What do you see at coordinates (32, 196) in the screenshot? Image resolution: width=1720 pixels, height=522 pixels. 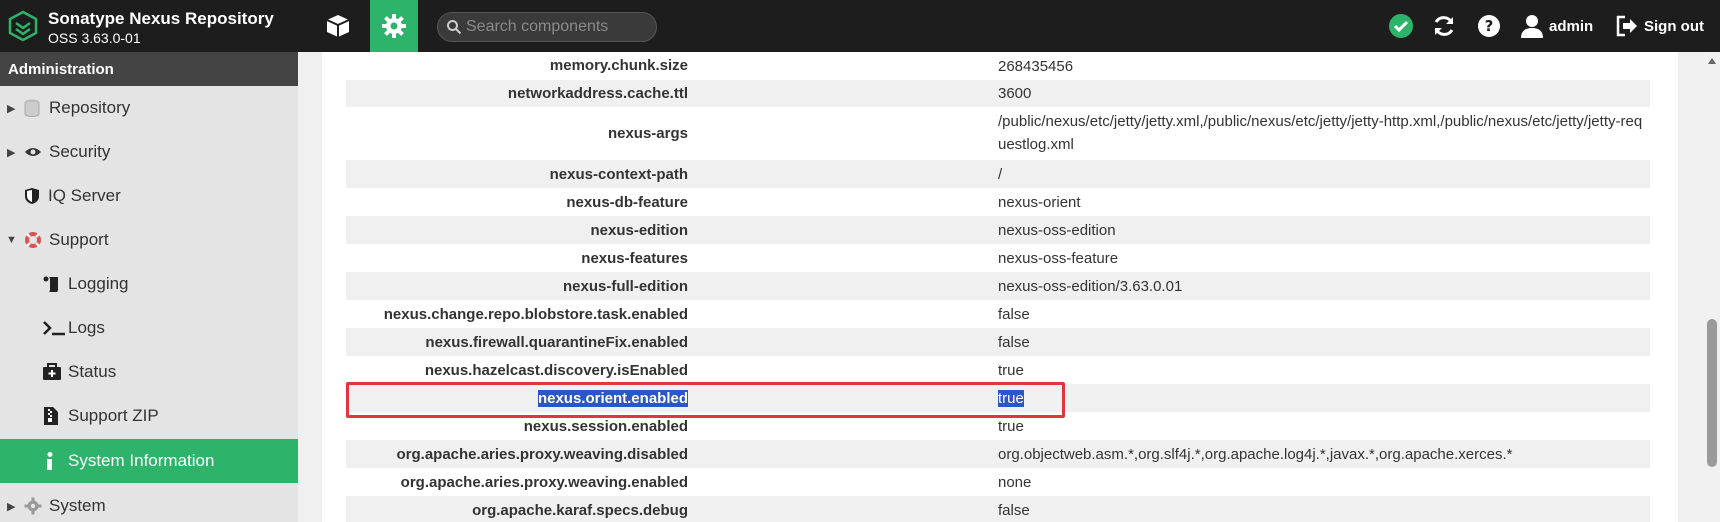 I see `shield-icon` at bounding box center [32, 196].